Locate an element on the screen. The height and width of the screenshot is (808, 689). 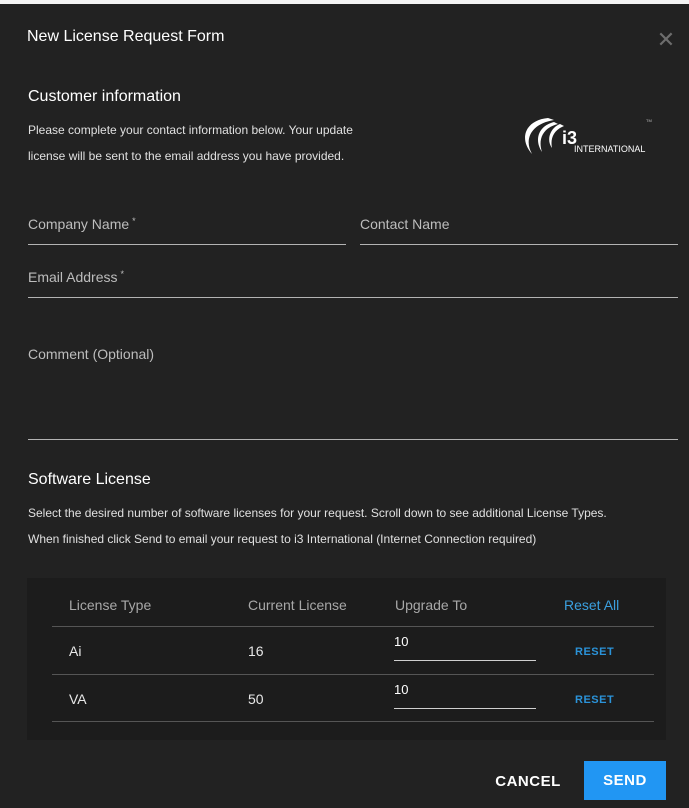
license-type-cell: Ai is located at coordinates (75, 651).